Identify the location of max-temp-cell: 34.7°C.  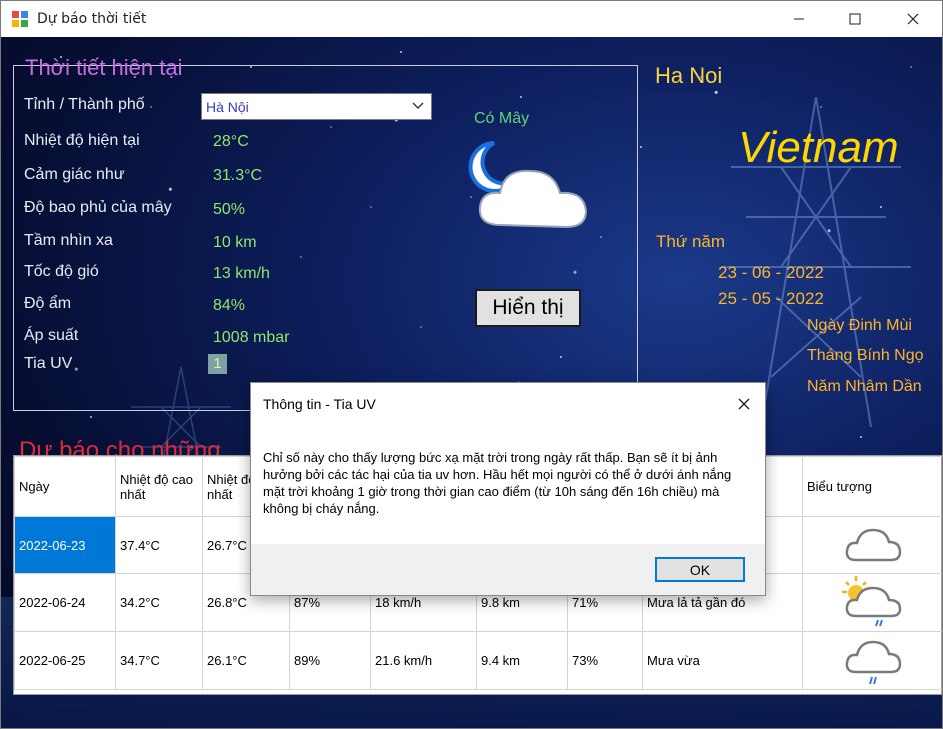
(159, 660).